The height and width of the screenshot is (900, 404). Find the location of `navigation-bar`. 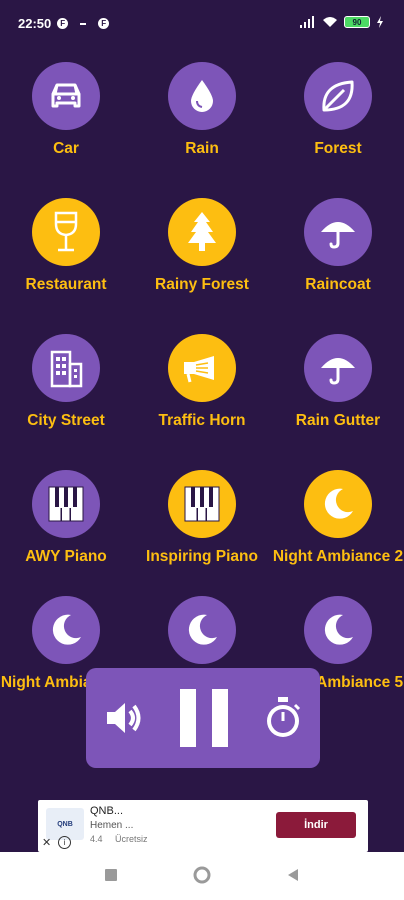

navigation-bar is located at coordinates (202, 876).